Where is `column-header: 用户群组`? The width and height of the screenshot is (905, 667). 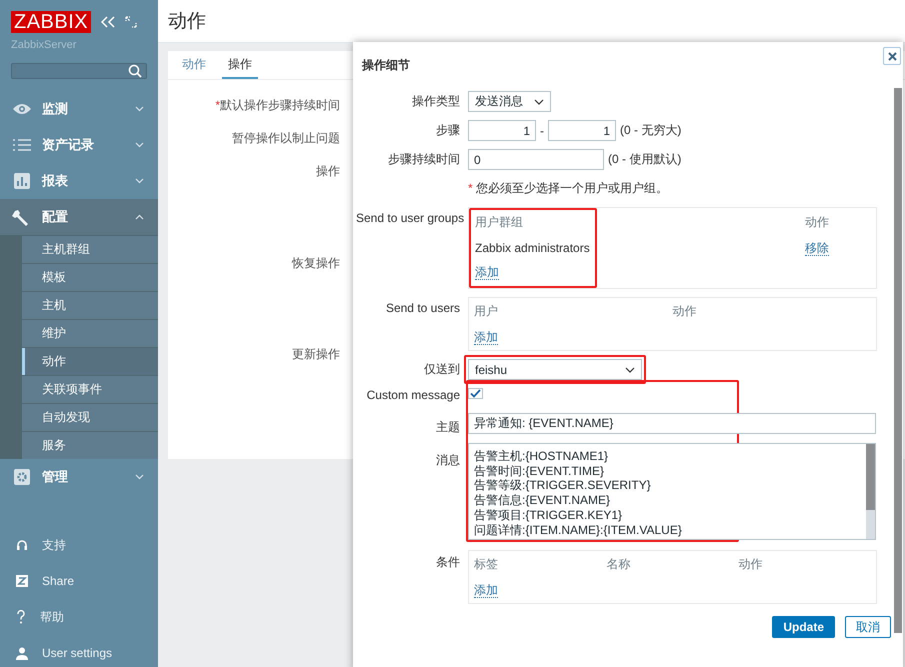 column-header: 用户群组 is located at coordinates (499, 222).